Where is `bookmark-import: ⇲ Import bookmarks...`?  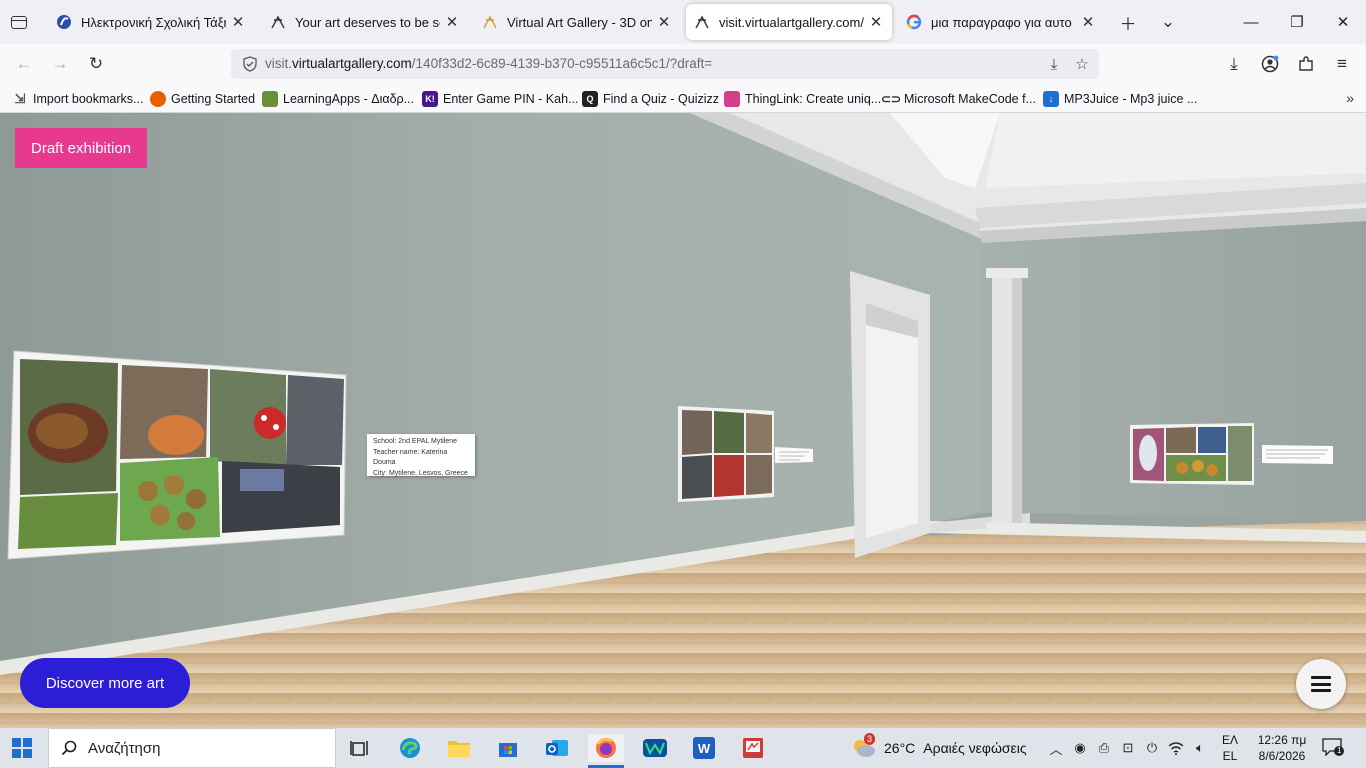
bookmark-import: ⇲ Import bookmarks... is located at coordinates (78, 99).